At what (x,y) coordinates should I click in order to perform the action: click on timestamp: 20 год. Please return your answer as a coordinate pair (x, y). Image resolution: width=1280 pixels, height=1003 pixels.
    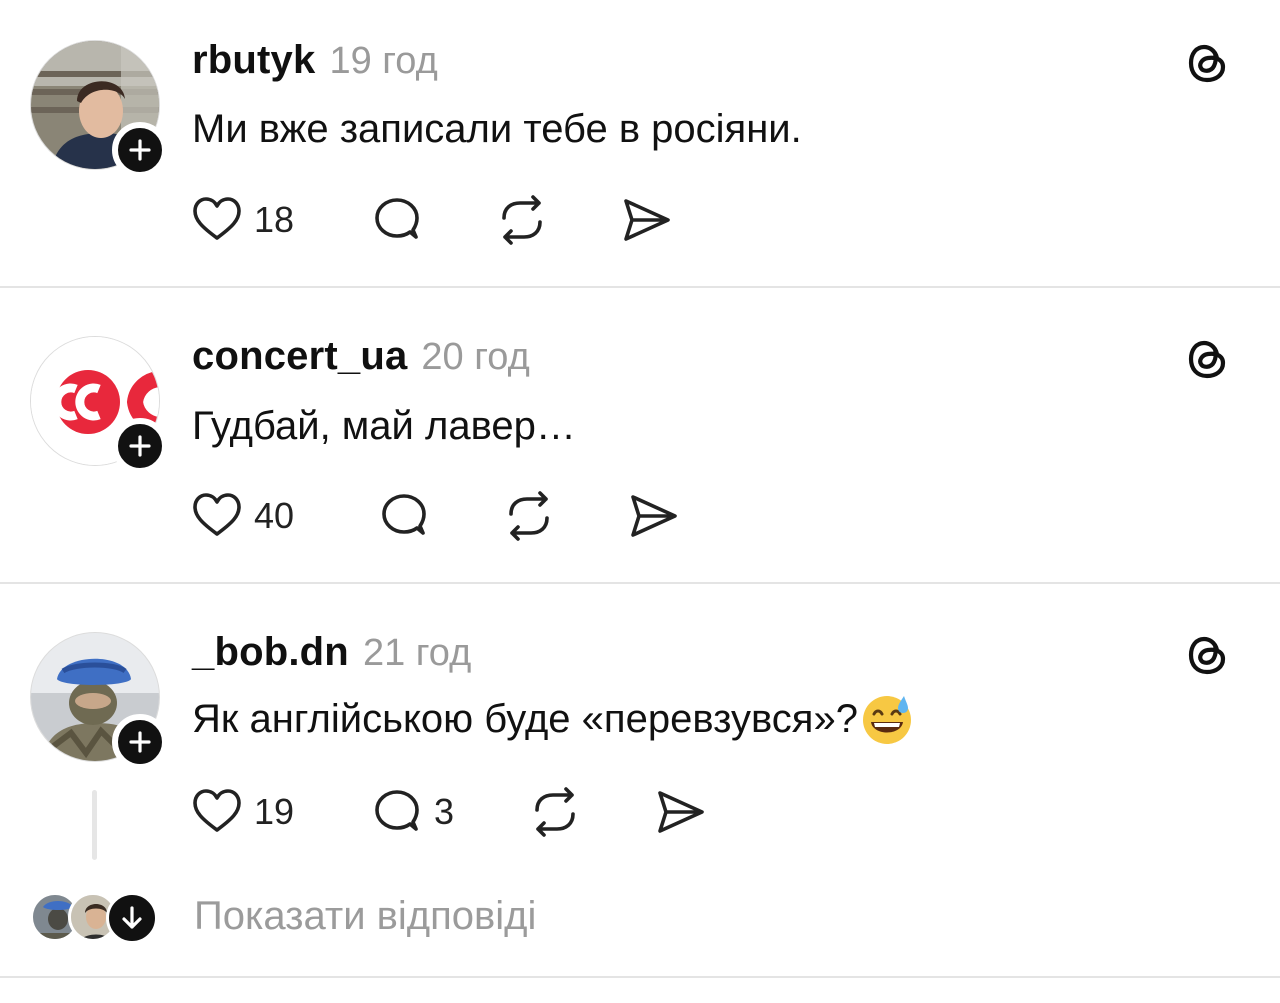
    Looking at the image, I should click on (475, 357).